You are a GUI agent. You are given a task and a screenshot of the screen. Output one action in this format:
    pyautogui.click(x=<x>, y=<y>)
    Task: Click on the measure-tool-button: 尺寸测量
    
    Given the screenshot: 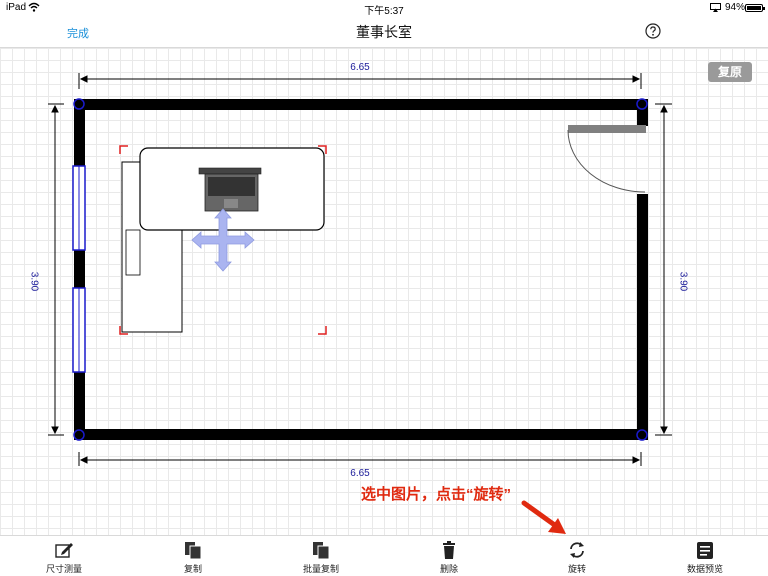 What is the action you would take?
    pyautogui.click(x=64, y=556)
    